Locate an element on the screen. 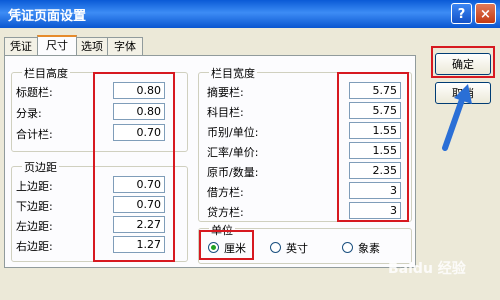 This screenshot has height=300, width=500. help-button: ? is located at coordinates (461, 13).